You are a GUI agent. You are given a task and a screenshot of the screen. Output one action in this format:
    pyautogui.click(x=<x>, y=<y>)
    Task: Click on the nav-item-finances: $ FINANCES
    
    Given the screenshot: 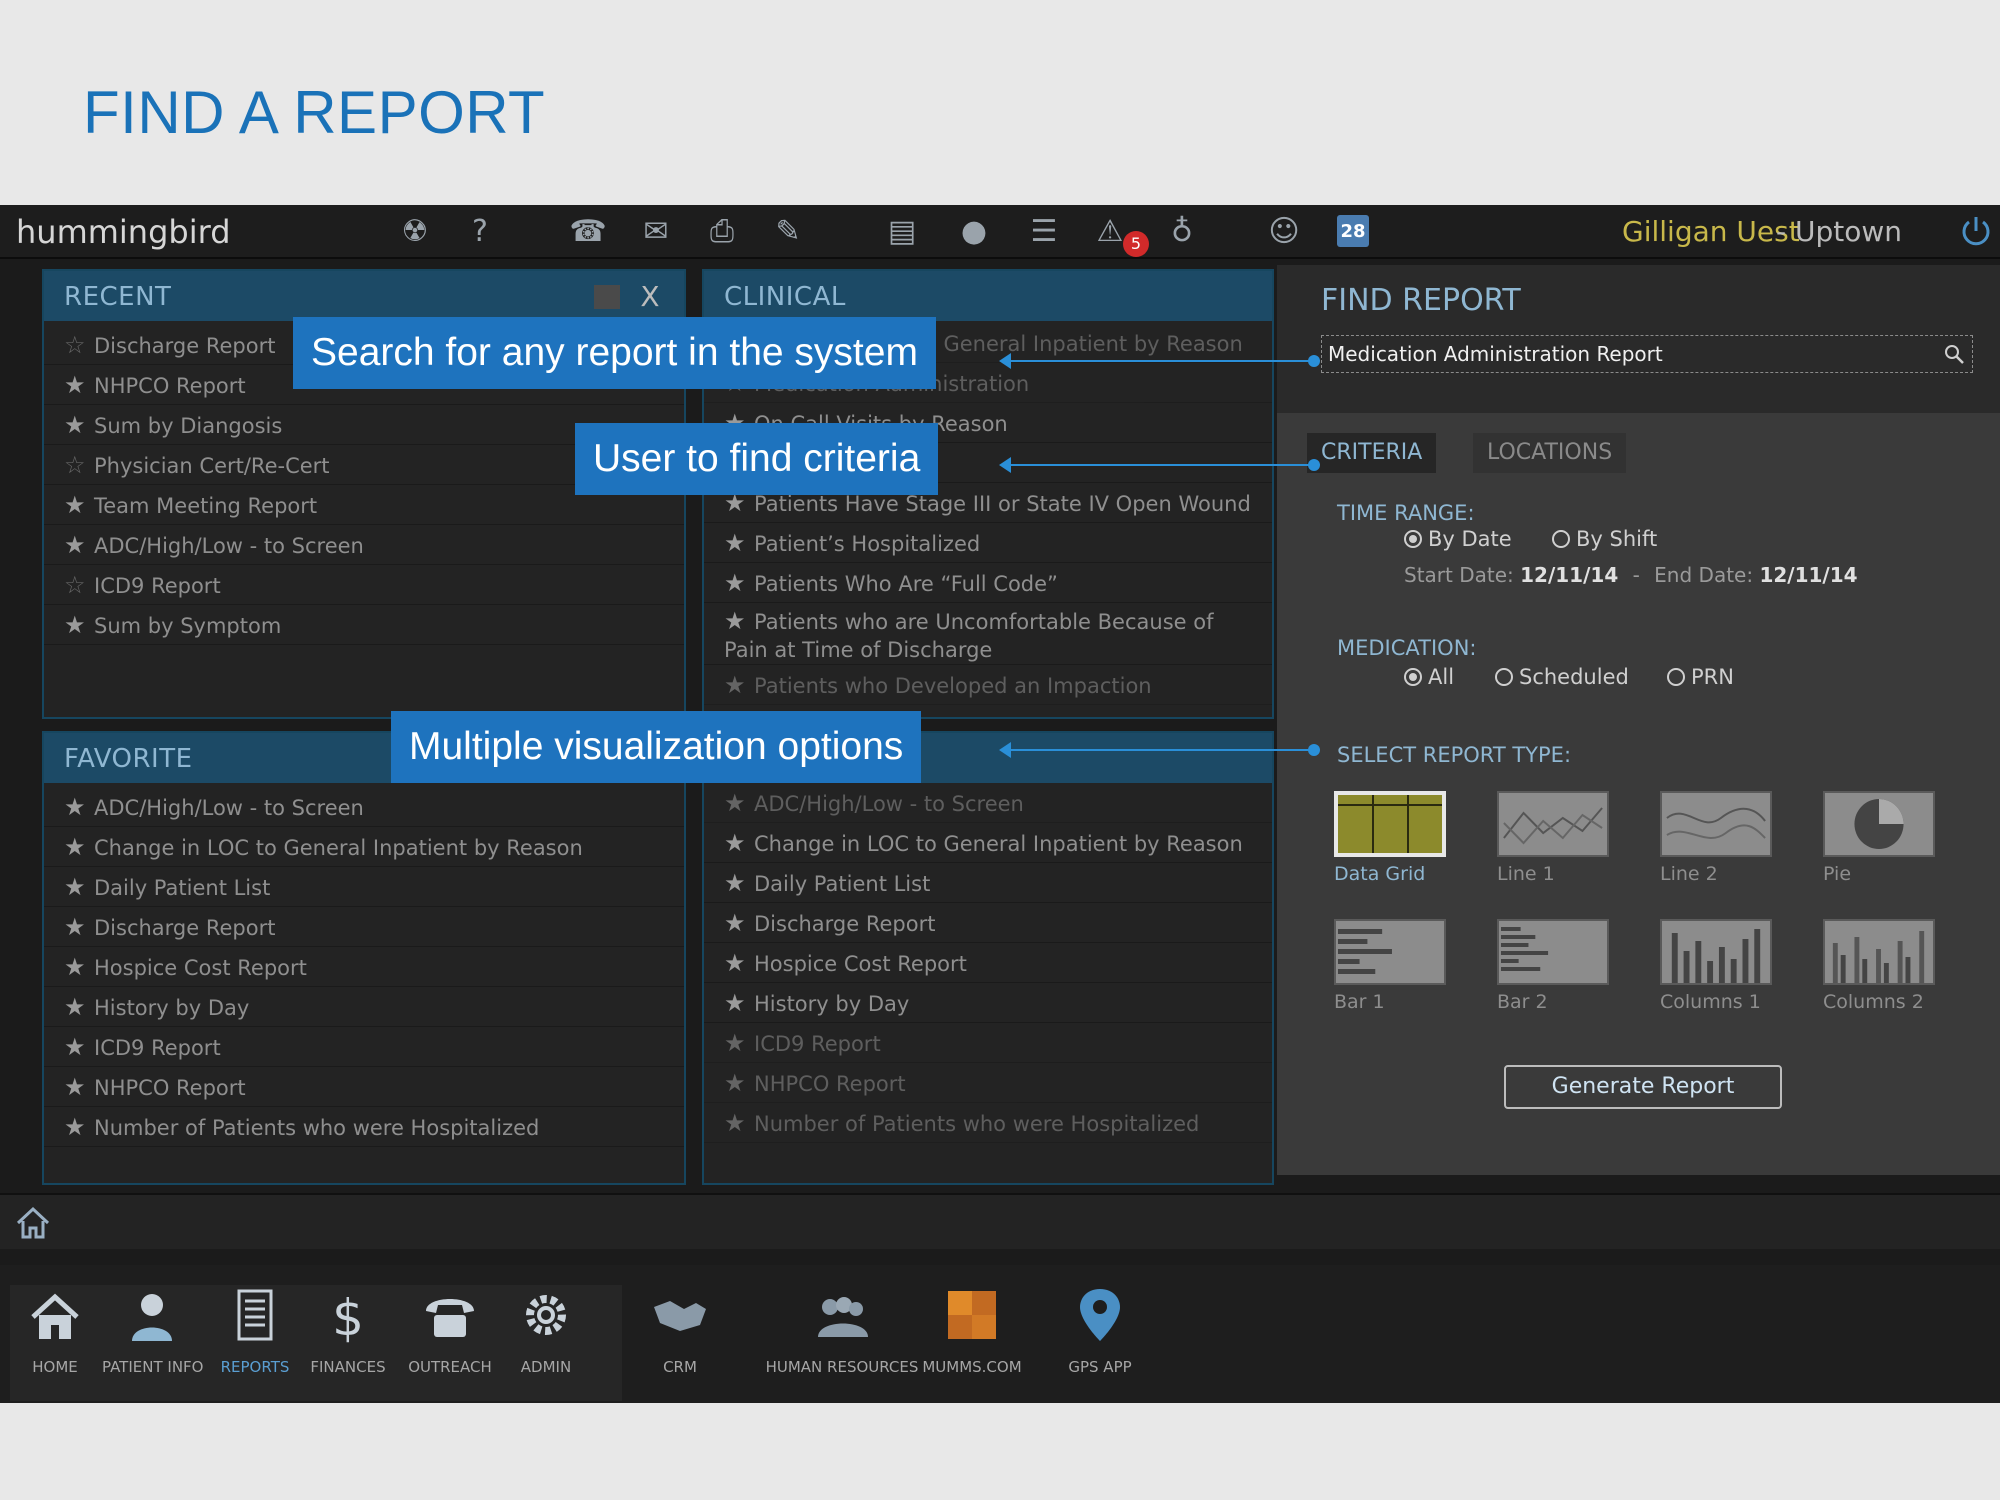 What is the action you would take?
    pyautogui.click(x=348, y=1330)
    